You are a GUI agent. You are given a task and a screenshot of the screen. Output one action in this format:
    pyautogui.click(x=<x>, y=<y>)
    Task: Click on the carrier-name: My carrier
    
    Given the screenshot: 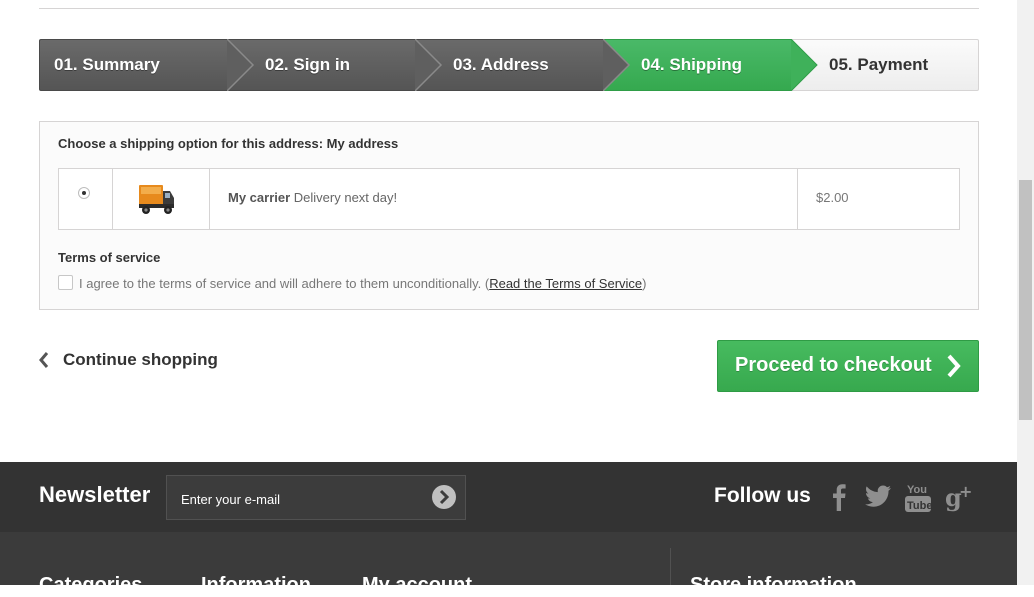 What is the action you would take?
    pyautogui.click(x=259, y=197)
    